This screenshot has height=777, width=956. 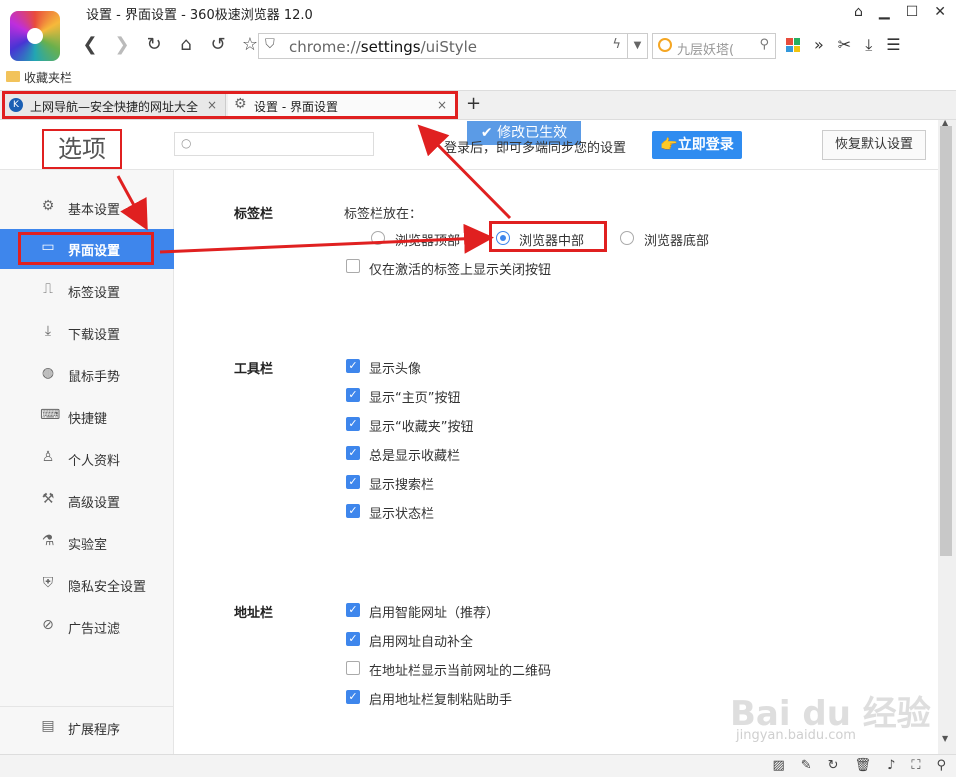 What do you see at coordinates (548, 236) in the screenshot?
I see `selected-option-highlight-box` at bounding box center [548, 236].